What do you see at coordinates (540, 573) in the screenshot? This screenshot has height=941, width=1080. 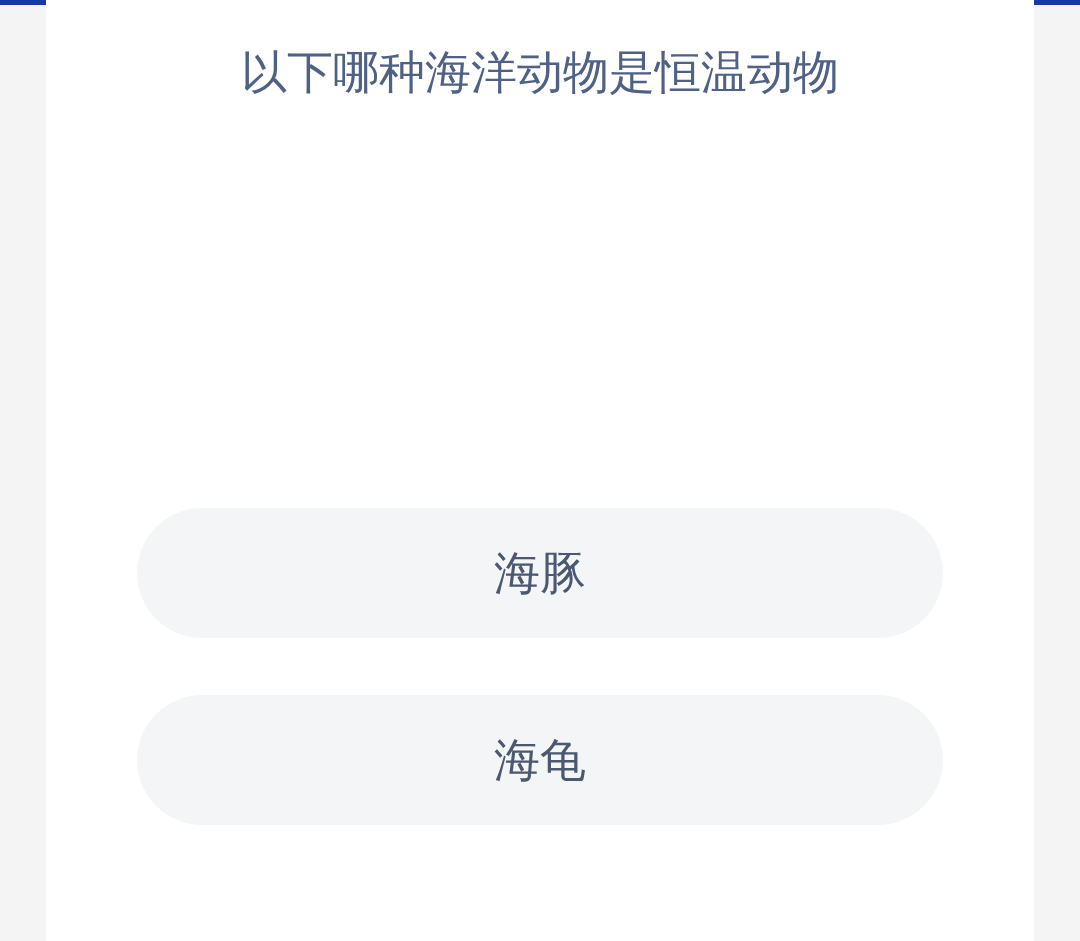 I see `answer-option: 海豚` at bounding box center [540, 573].